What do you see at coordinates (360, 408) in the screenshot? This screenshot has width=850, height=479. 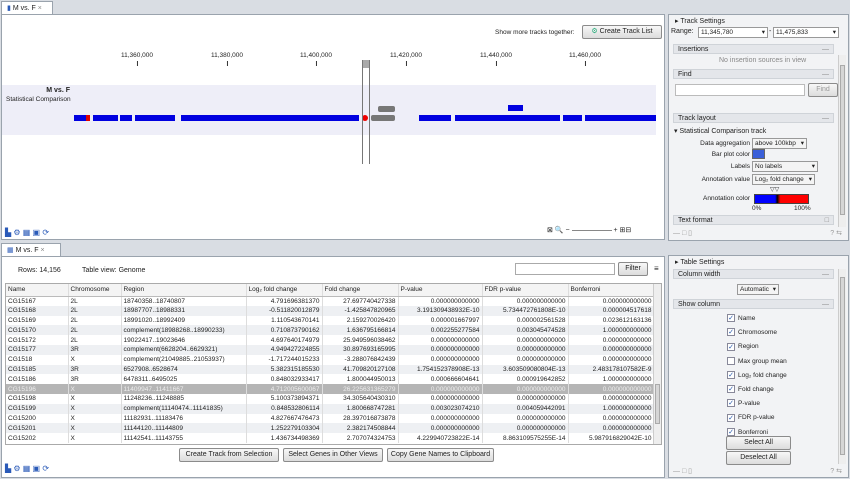 I see `table-cell: 1.800668747281` at bounding box center [360, 408].